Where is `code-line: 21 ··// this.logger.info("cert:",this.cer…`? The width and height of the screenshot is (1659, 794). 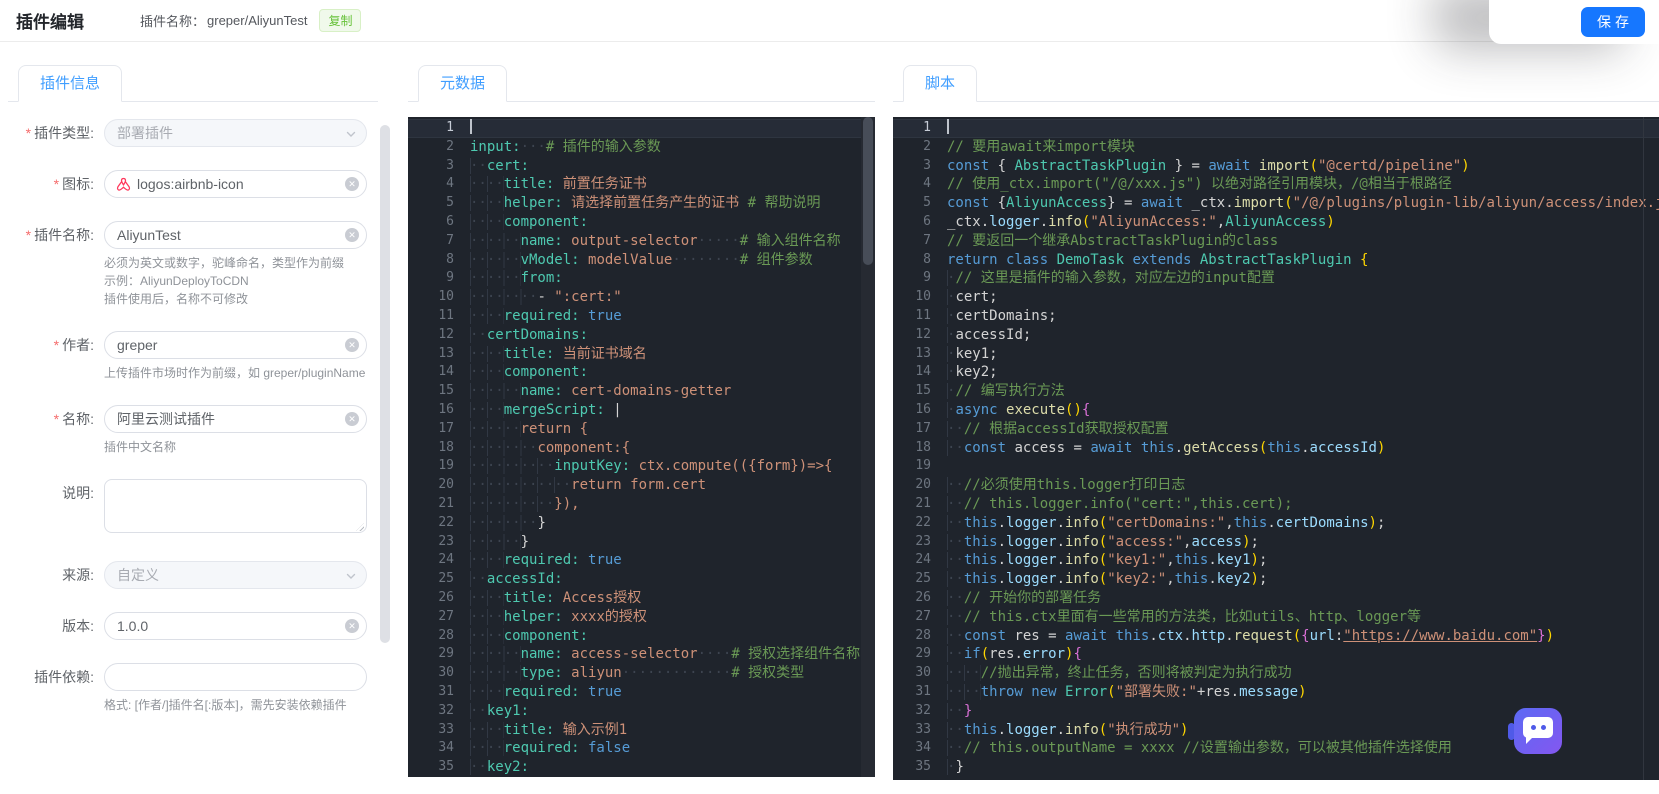 code-line: 21 ··// this.logger.info("cert:",this.cer… is located at coordinates (1276, 504).